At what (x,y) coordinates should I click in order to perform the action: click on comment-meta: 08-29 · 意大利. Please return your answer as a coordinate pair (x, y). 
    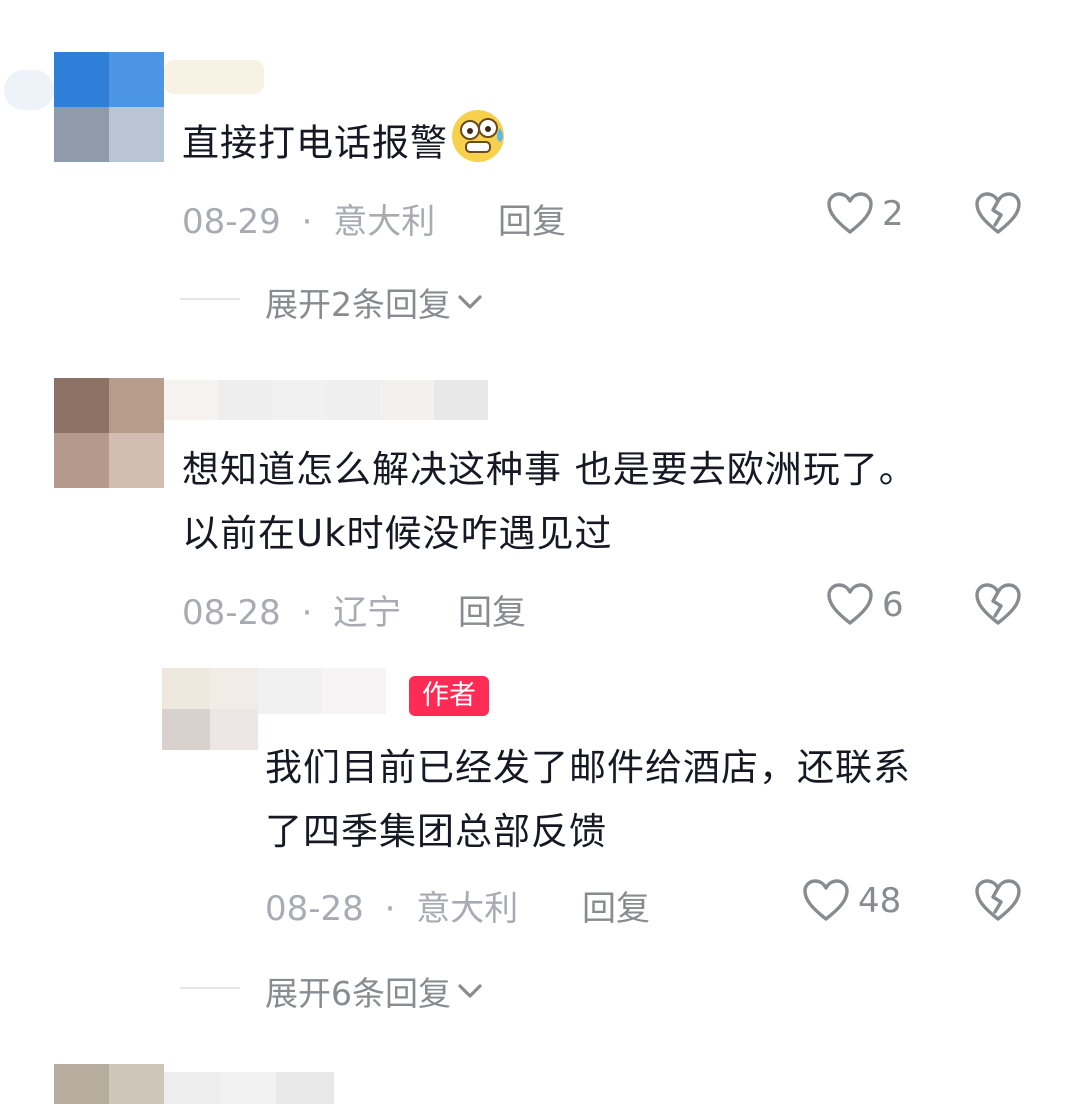
    Looking at the image, I should click on (308, 218).